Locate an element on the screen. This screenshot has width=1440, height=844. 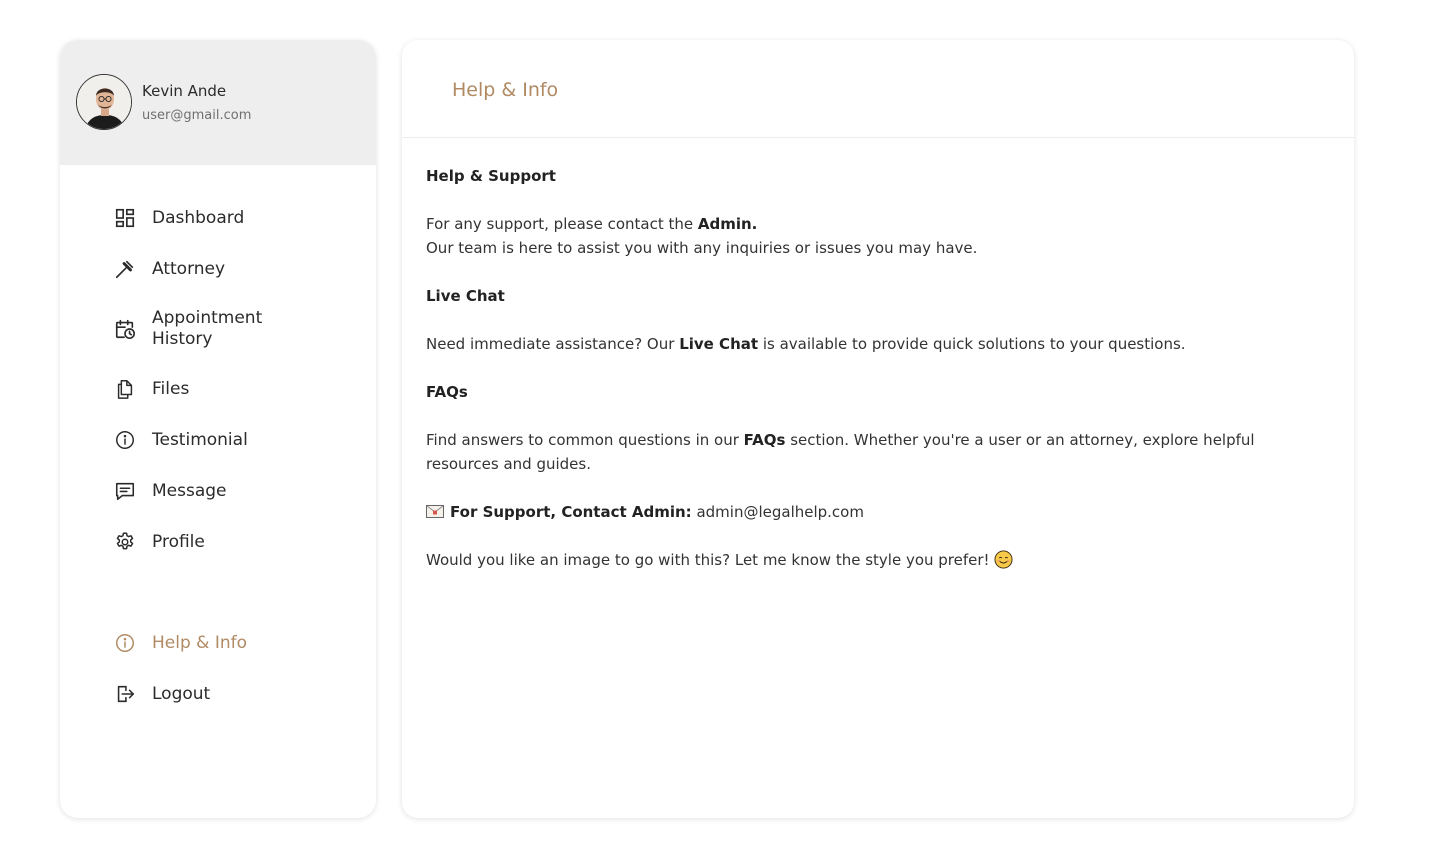
gavel-icon is located at coordinates (125, 269).